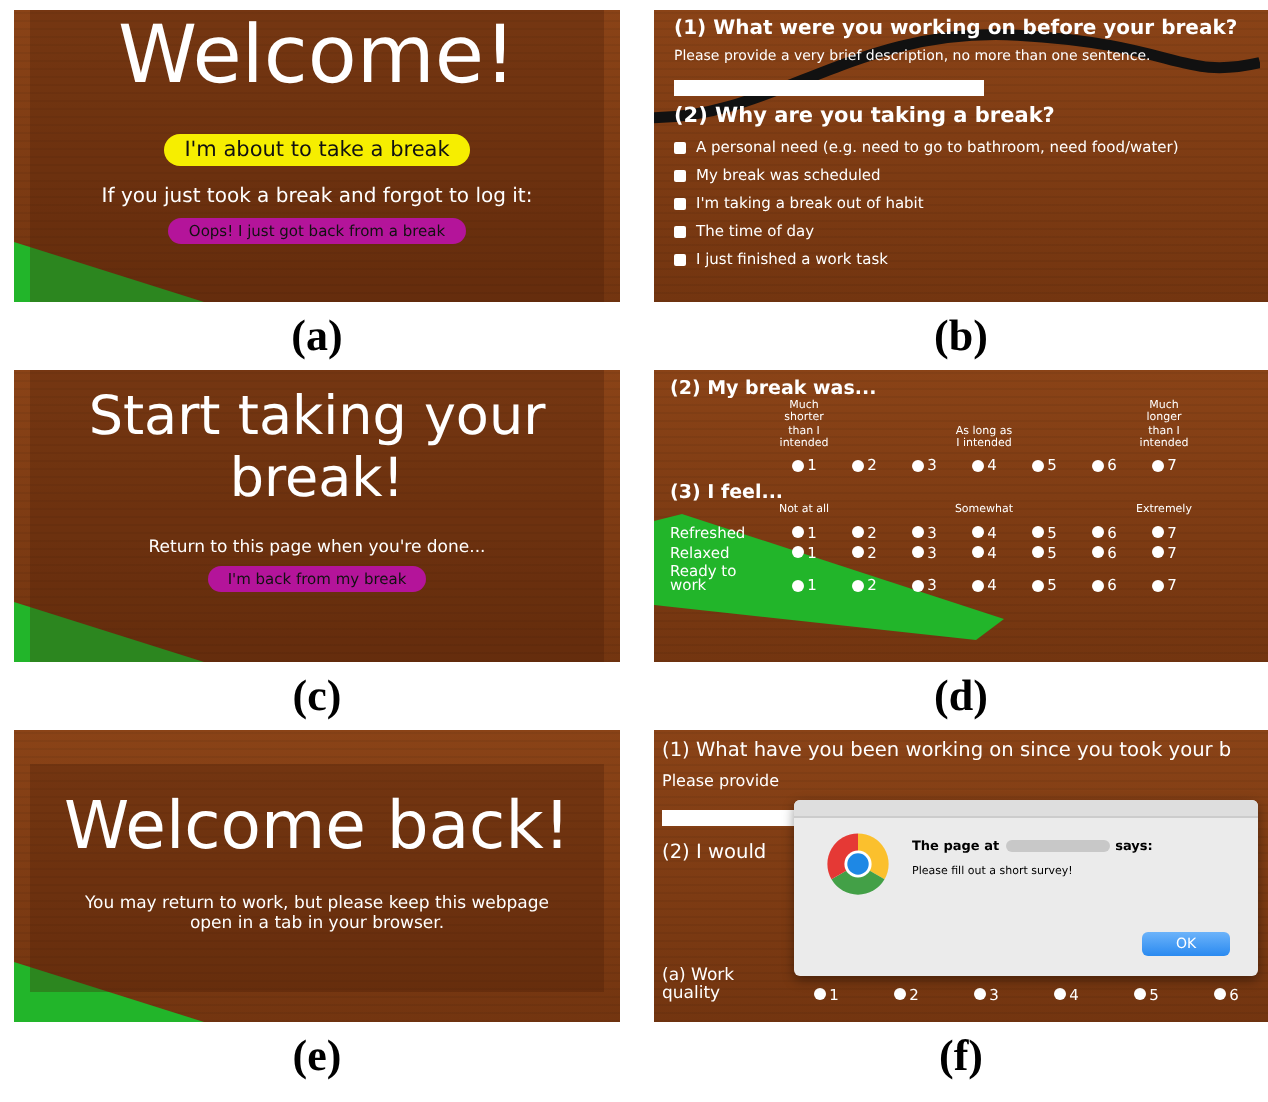 The image size is (1268, 1102). Describe the element at coordinates (947, 751) in the screenshot. I see `question-text: (1) What have you been working on since you took your b` at that location.